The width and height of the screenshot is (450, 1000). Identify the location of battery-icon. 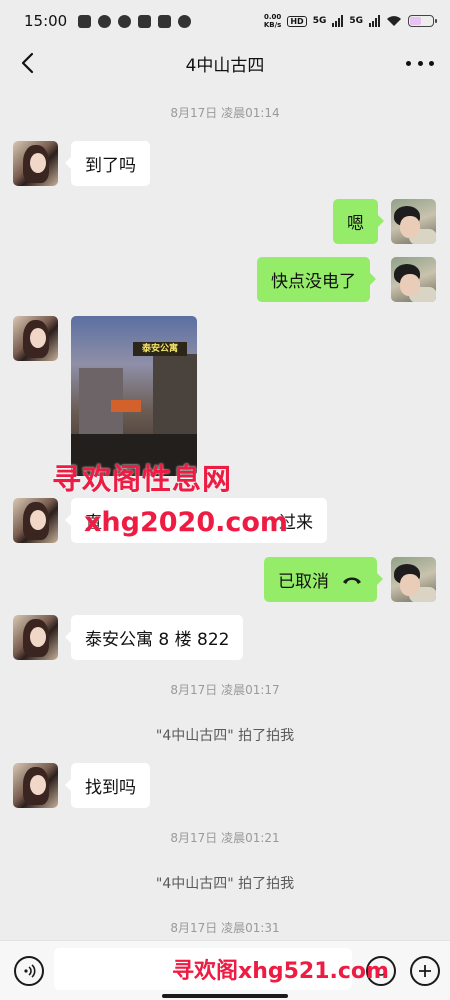
(422, 21).